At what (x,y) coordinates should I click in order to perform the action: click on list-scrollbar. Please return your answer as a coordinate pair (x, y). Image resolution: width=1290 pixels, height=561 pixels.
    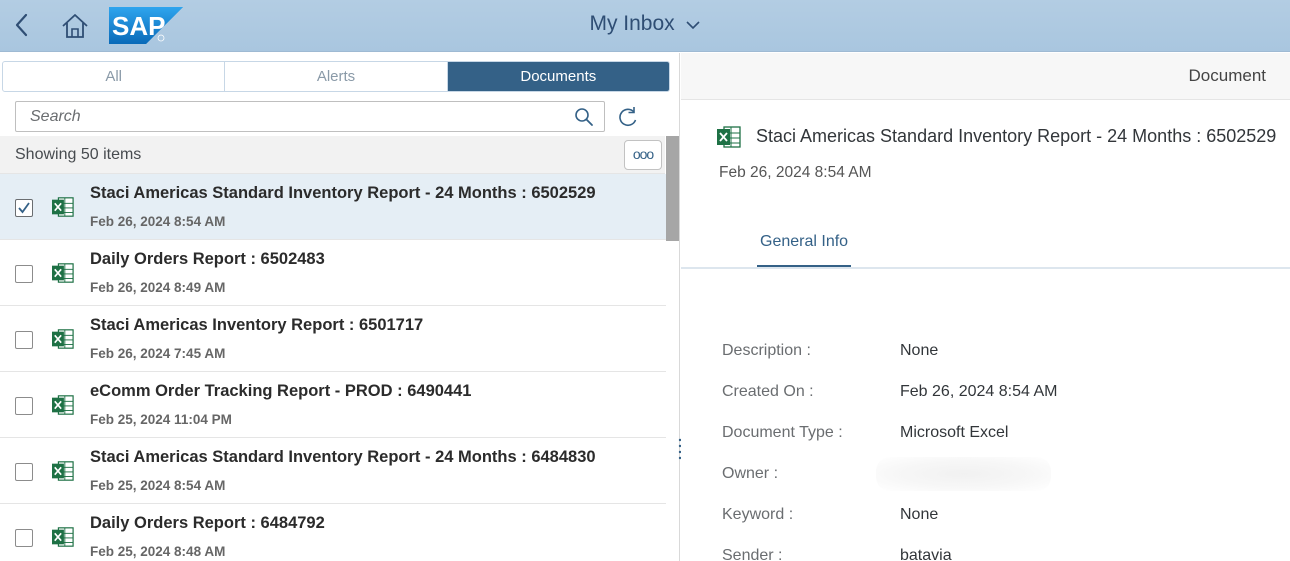
    Looking at the image, I should click on (672, 348).